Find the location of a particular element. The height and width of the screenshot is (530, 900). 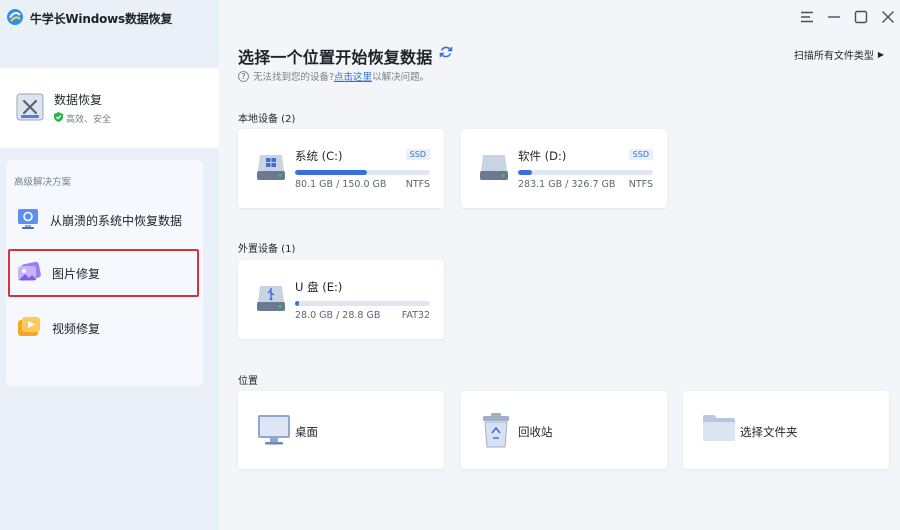

photo-repair-item: 图片修复 is located at coordinates (103, 273).